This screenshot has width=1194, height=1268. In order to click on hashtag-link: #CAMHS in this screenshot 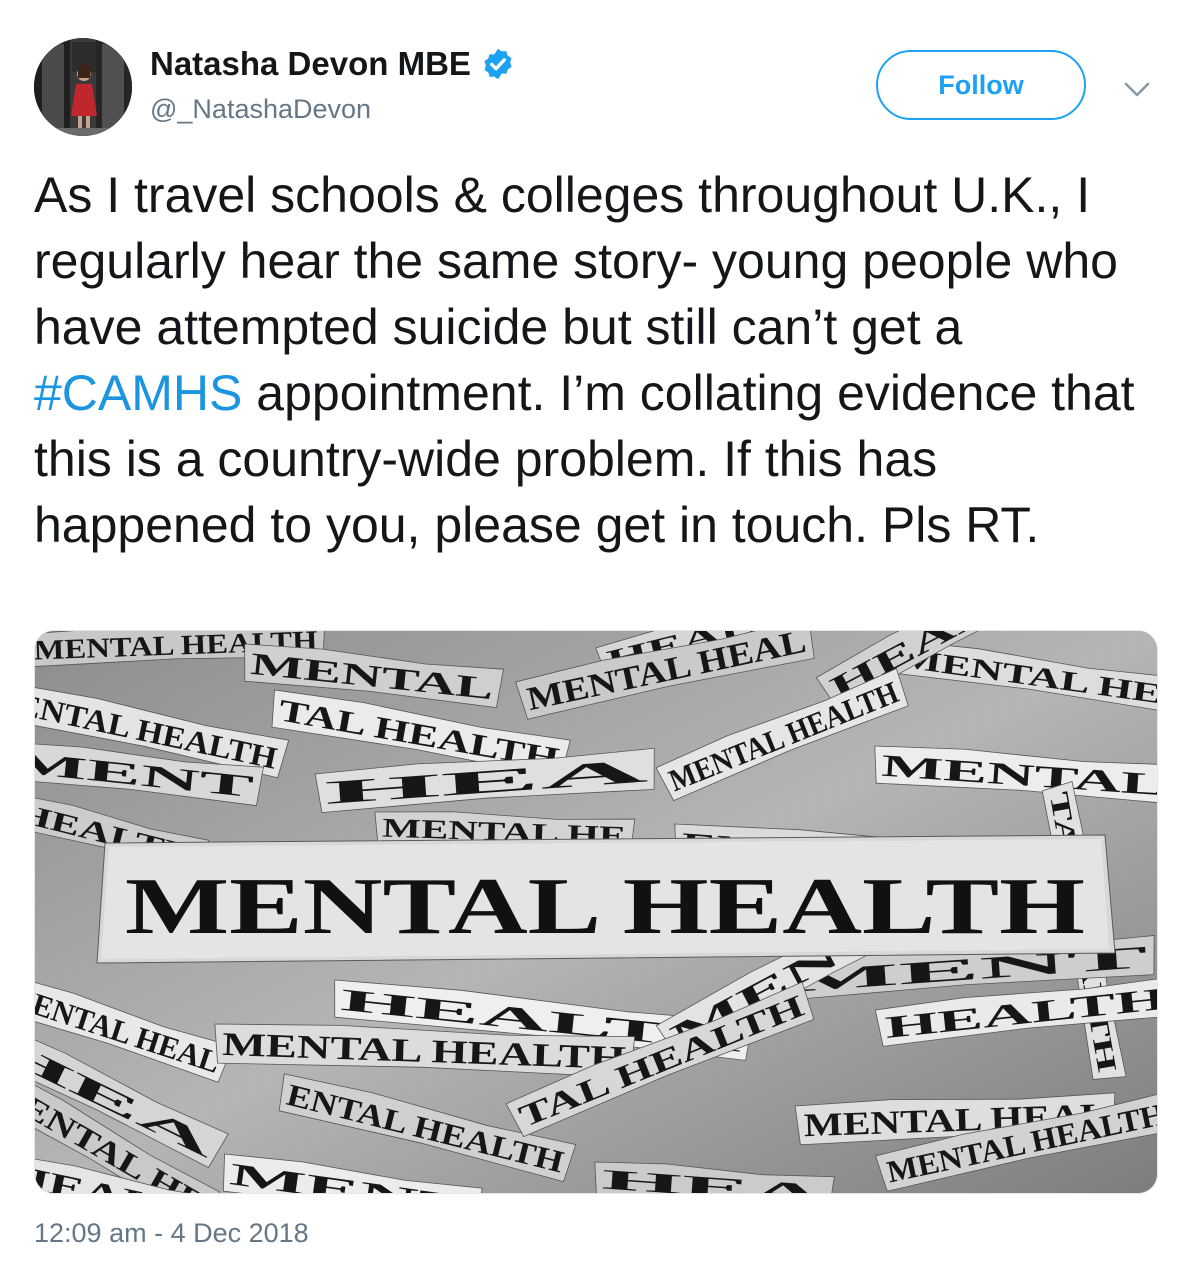, I will do `click(138, 393)`.